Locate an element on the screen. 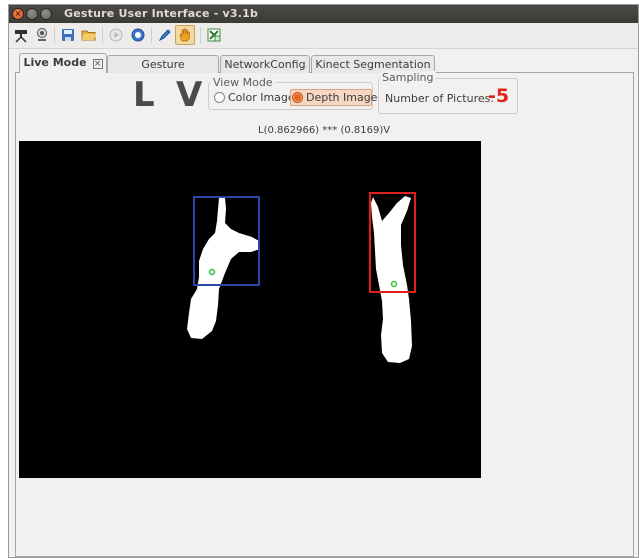 The height and width of the screenshot is (558, 639). tab-label: NetworkConfig is located at coordinates (265, 64).